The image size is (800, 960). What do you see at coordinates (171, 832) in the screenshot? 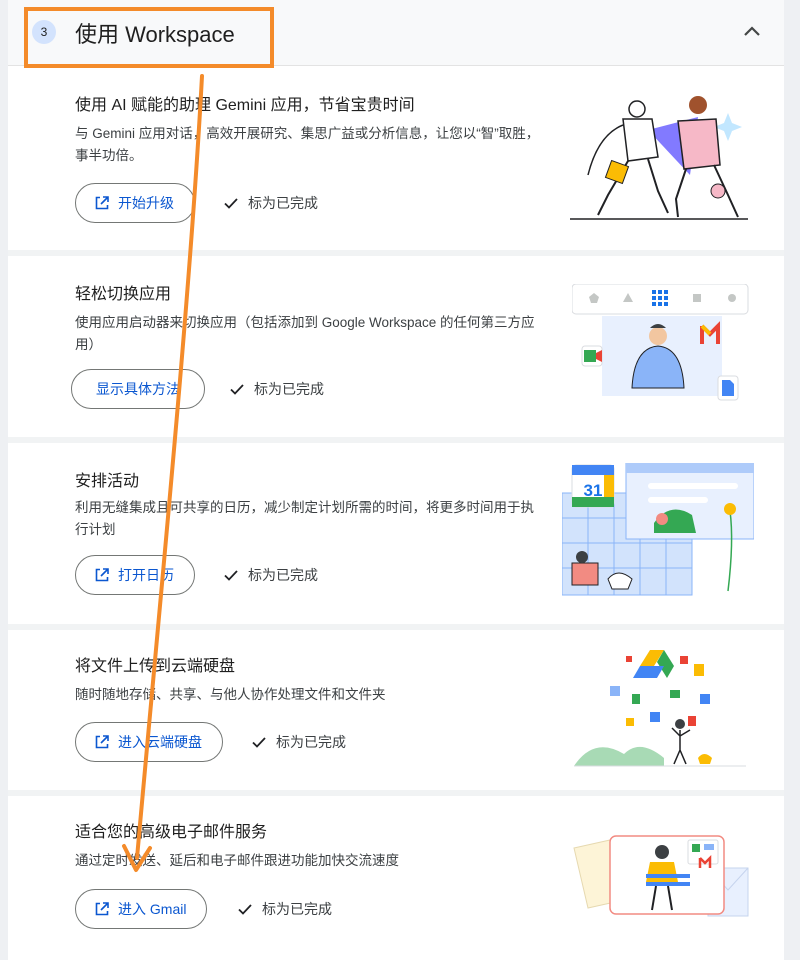
I see `card-title: 适合您的高级电子邮件服务` at bounding box center [171, 832].